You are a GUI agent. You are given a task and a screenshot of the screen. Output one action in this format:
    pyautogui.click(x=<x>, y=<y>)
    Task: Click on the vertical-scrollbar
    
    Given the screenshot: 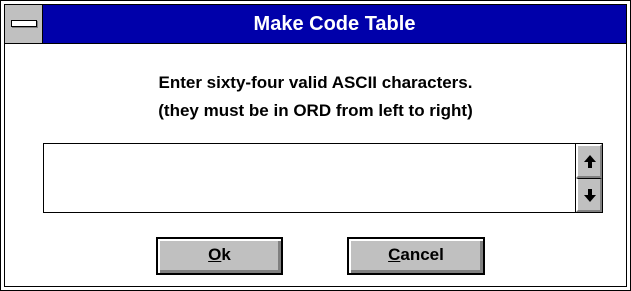 What is the action you would take?
    pyautogui.click(x=588, y=178)
    